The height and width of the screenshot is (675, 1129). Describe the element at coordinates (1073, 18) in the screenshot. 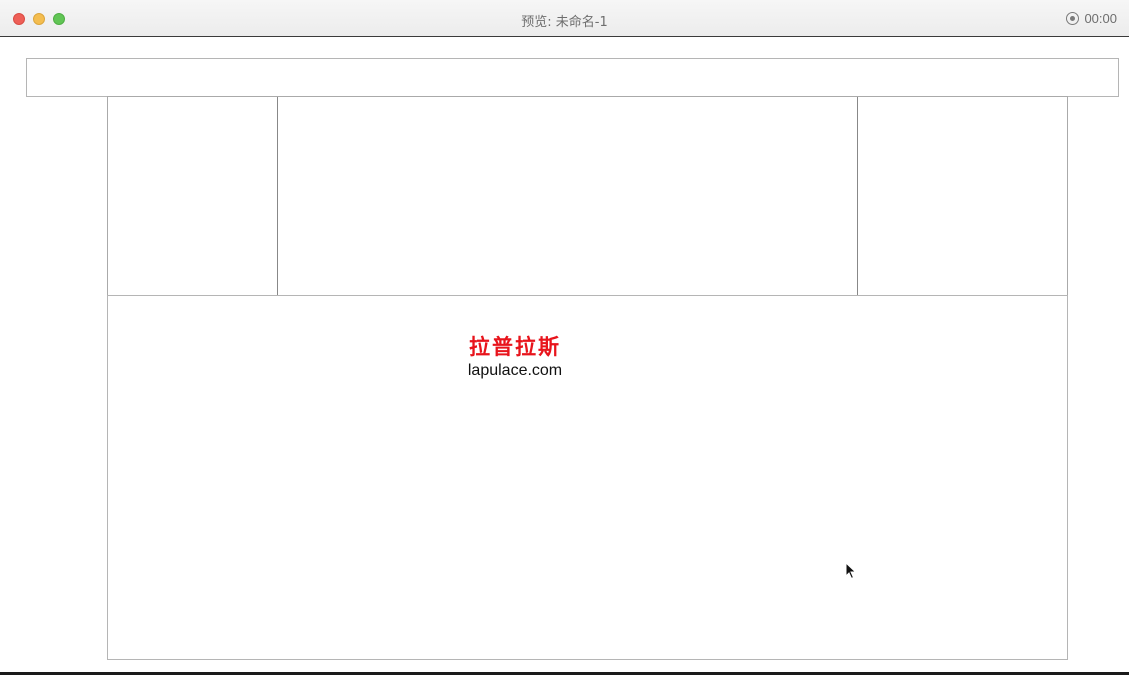

I see `record-icon` at that location.